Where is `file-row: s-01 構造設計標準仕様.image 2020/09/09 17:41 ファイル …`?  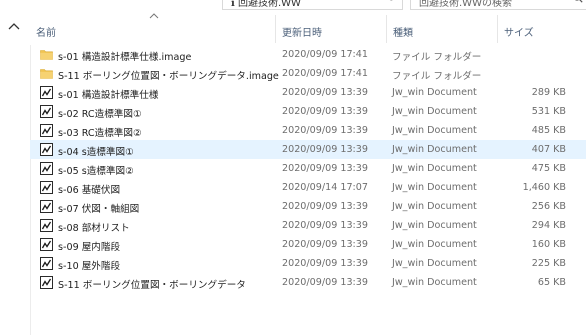 file-row: s-01 構造設計標準仕様.image 2020/09/09 17:41 ファイル … is located at coordinates (308, 54).